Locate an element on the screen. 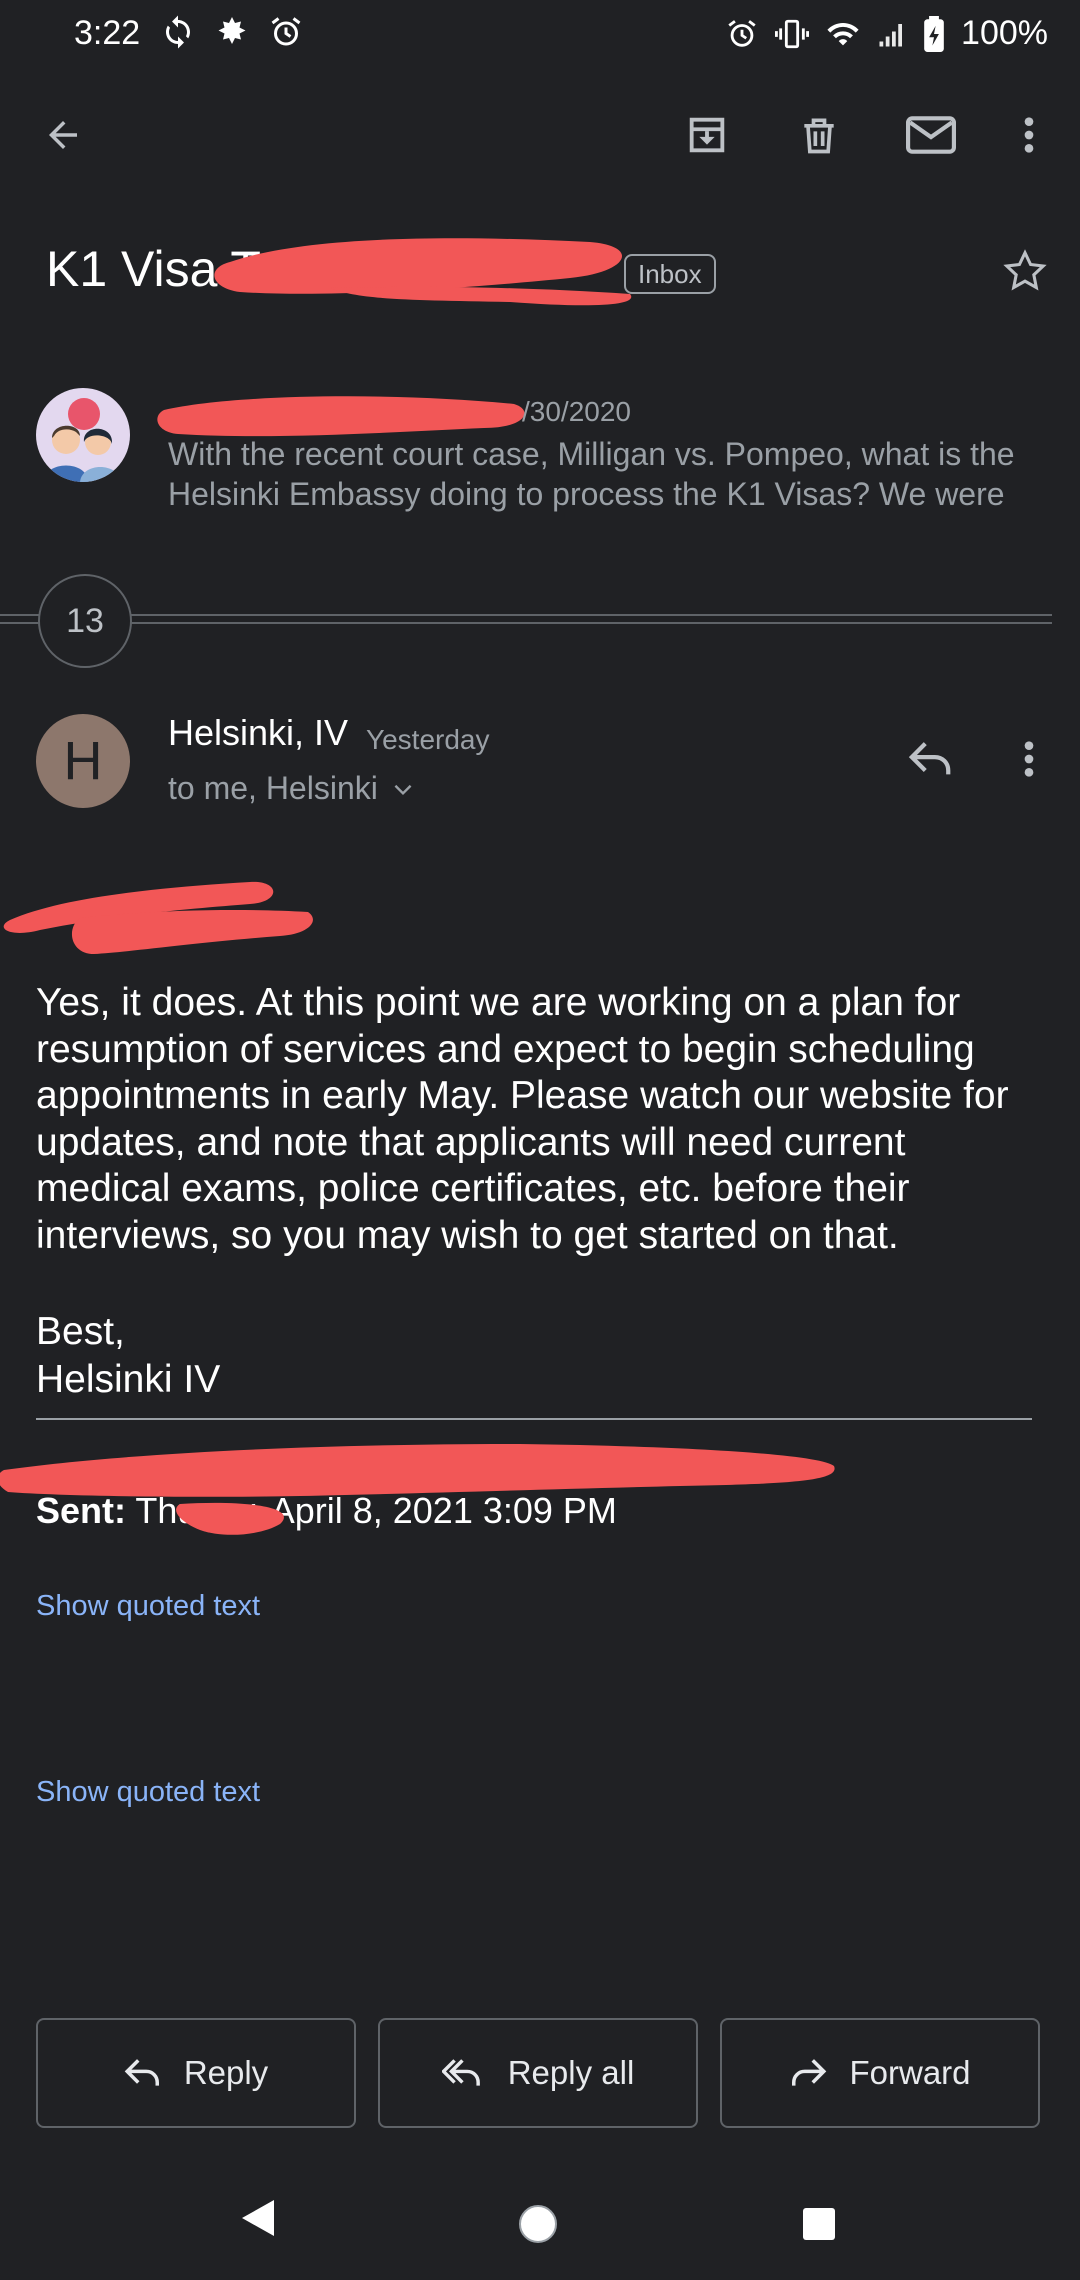  battery-charging-icon is located at coordinates (934, 33).